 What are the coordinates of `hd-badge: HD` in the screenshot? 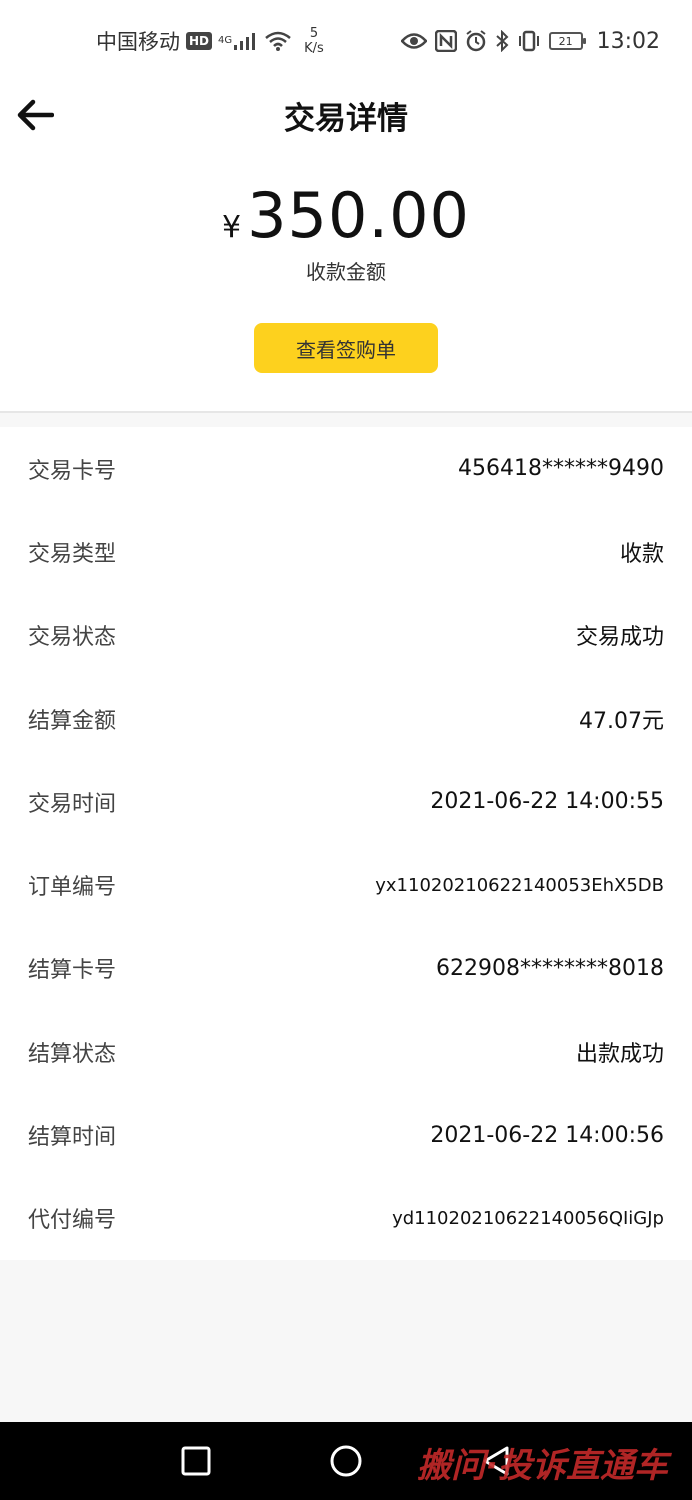 It's located at (199, 41).